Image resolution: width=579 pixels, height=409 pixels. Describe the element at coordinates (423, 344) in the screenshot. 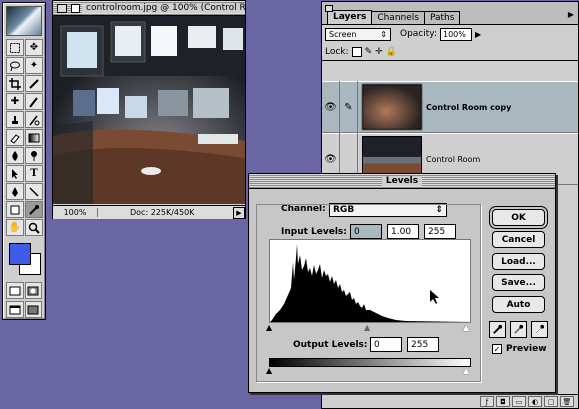

I see `output-white-field: 255` at that location.